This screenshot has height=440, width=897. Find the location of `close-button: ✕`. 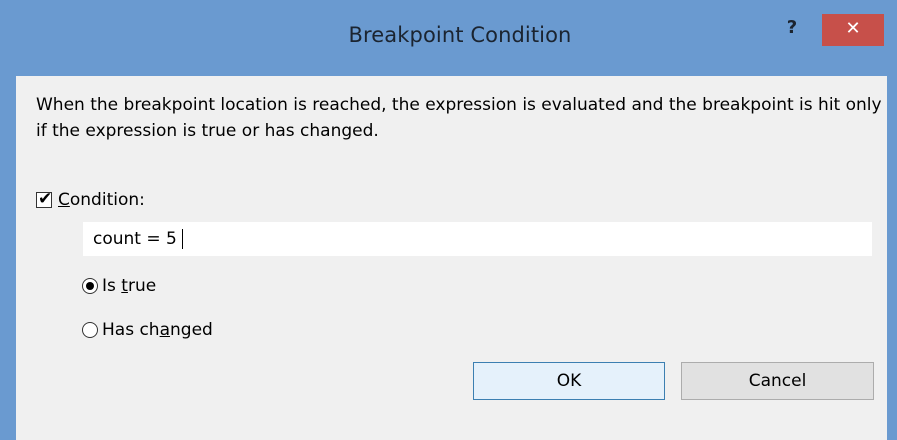

close-button: ✕ is located at coordinates (853, 30).